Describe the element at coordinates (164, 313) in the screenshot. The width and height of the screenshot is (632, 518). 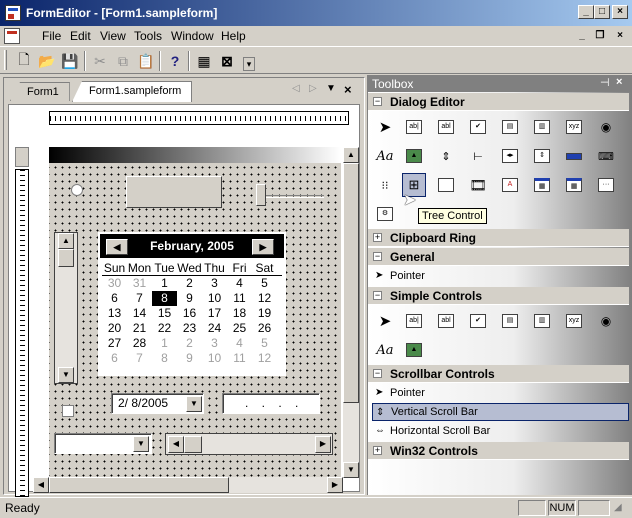
I see `calendar-day: 15` at that location.